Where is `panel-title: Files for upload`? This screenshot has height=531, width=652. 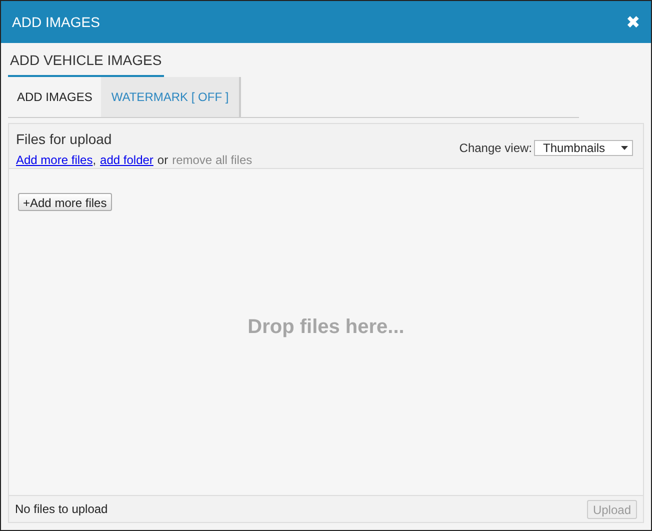 panel-title: Files for upload is located at coordinates (64, 139).